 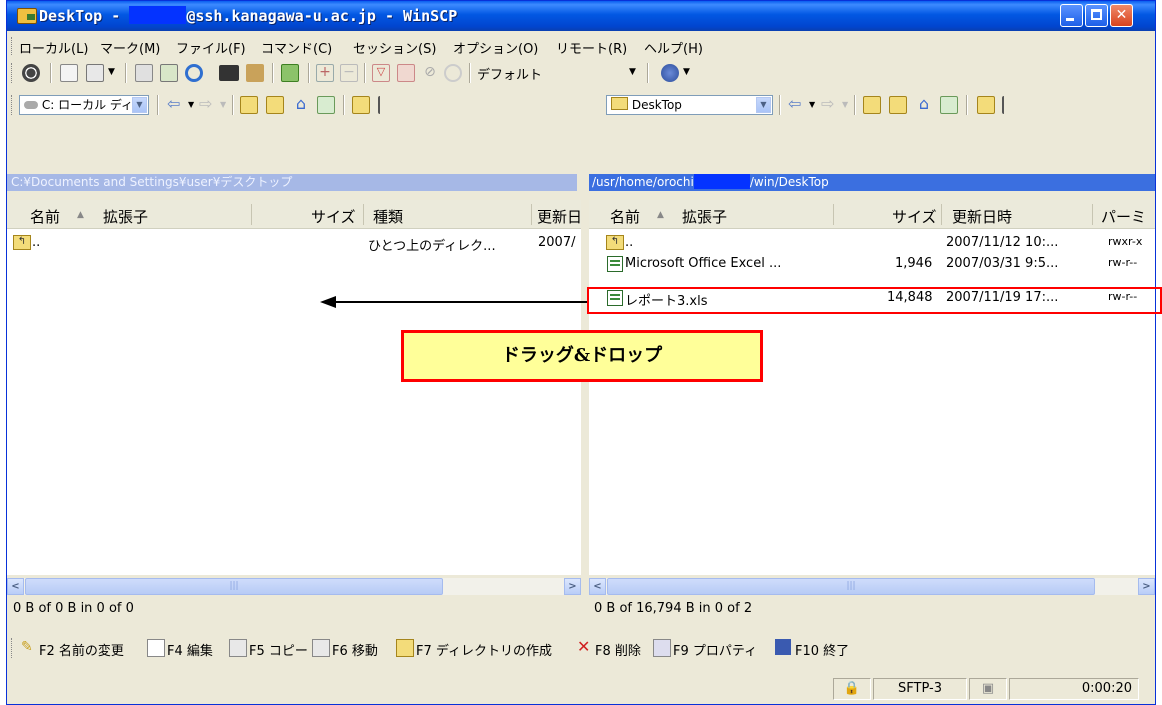 I want to click on f6-move-button: F6 移動, so click(x=355, y=649).